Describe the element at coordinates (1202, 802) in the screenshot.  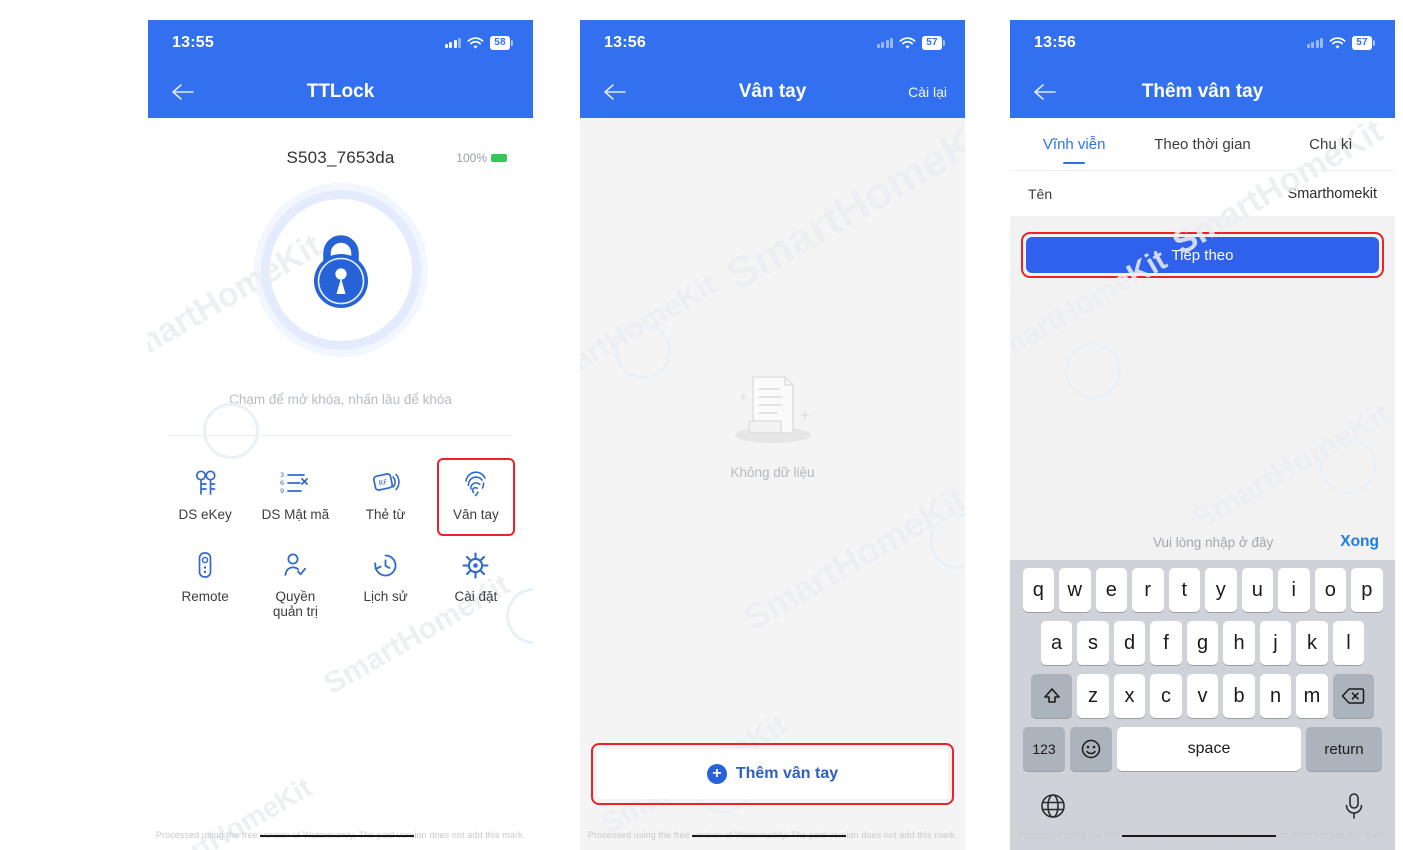
I see `keyboard-bottom-bar` at that location.